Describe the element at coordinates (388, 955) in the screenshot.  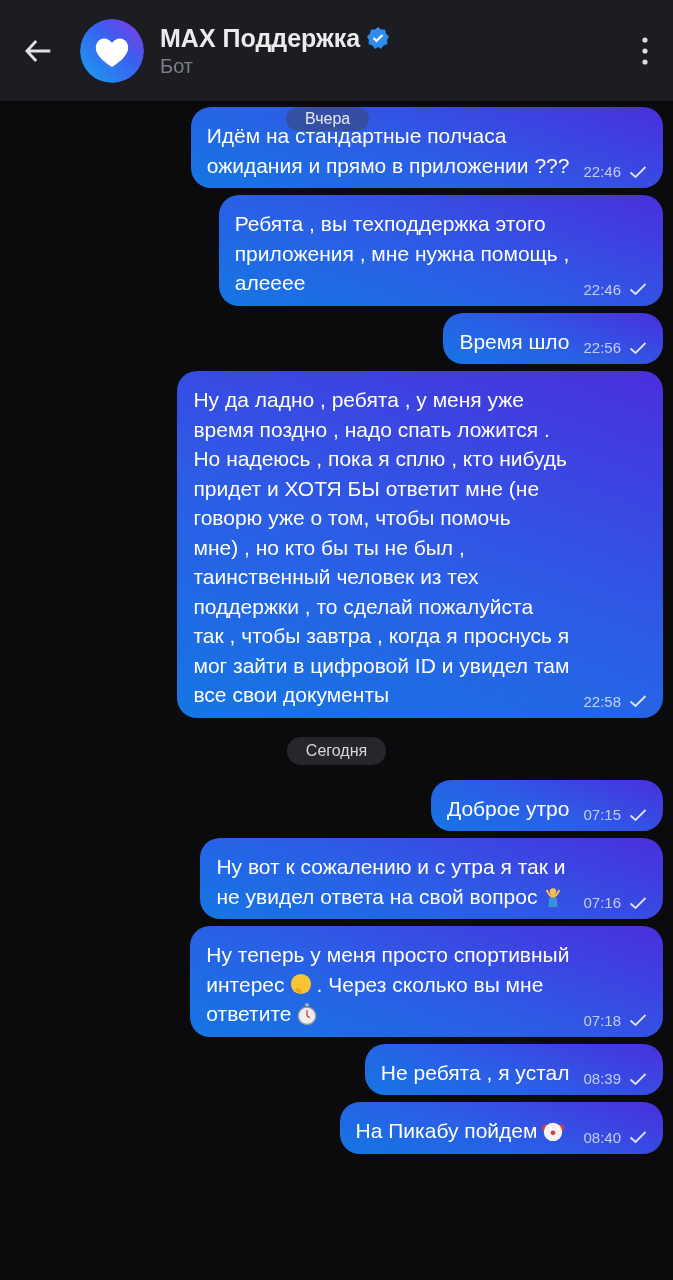
I see `message-text: Ну теперь у меня просто спортивный` at that location.